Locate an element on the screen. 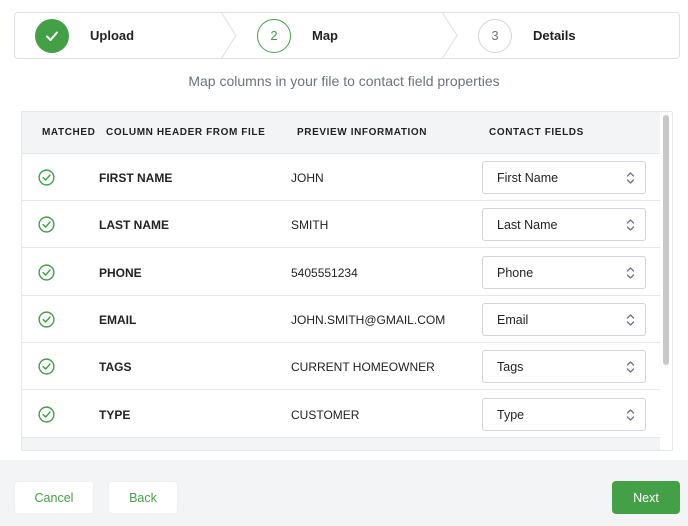 Image resolution: width=688 pixels, height=526 pixels. preview-value: JOHN.SMITH@GMAIL.COM is located at coordinates (368, 319).